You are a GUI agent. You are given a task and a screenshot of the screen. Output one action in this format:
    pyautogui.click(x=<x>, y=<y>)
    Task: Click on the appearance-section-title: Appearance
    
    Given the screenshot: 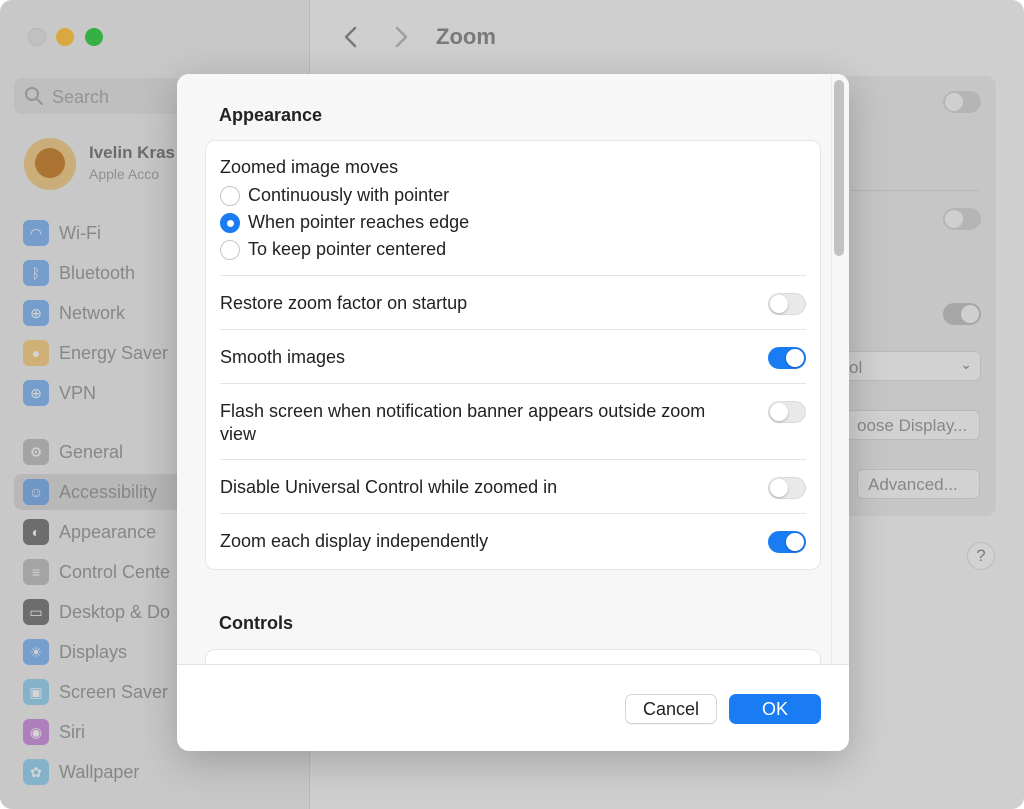 What is the action you would take?
    pyautogui.click(x=271, y=115)
    